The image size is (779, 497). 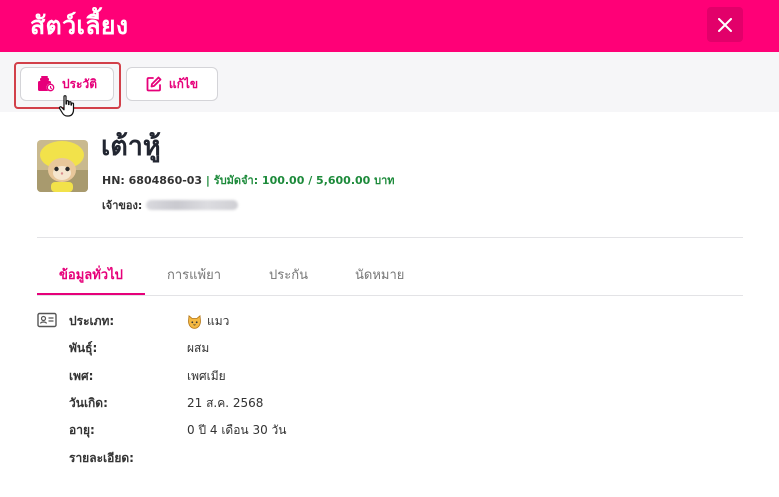 What do you see at coordinates (91, 274) in the screenshot?
I see `tab-general-info: ข้อมูลทั่วไป` at bounding box center [91, 274].